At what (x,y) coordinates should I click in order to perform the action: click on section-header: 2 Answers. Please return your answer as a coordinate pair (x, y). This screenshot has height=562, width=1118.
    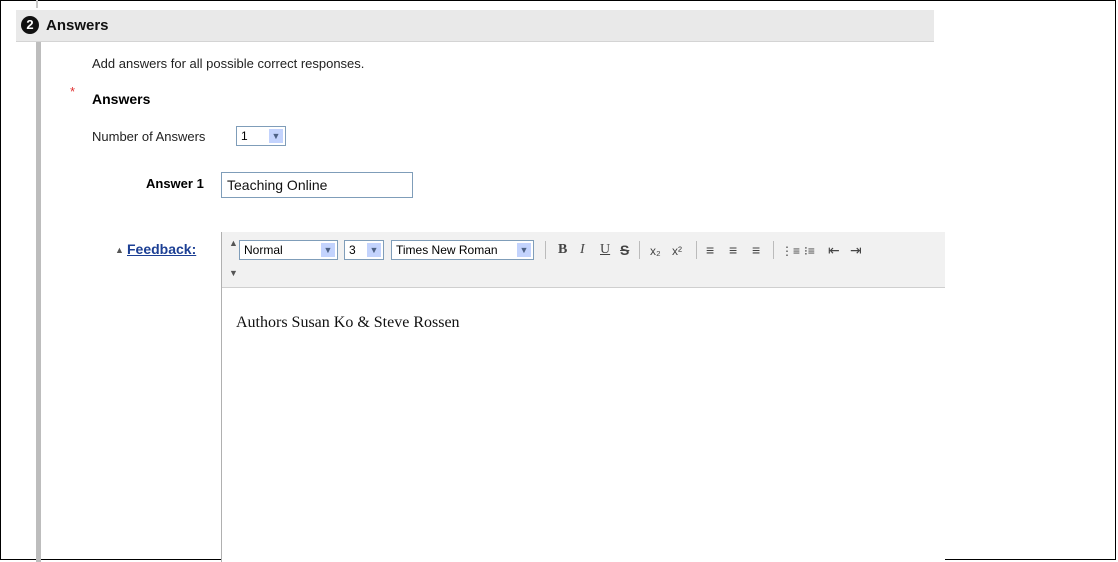
    Looking at the image, I should click on (475, 26).